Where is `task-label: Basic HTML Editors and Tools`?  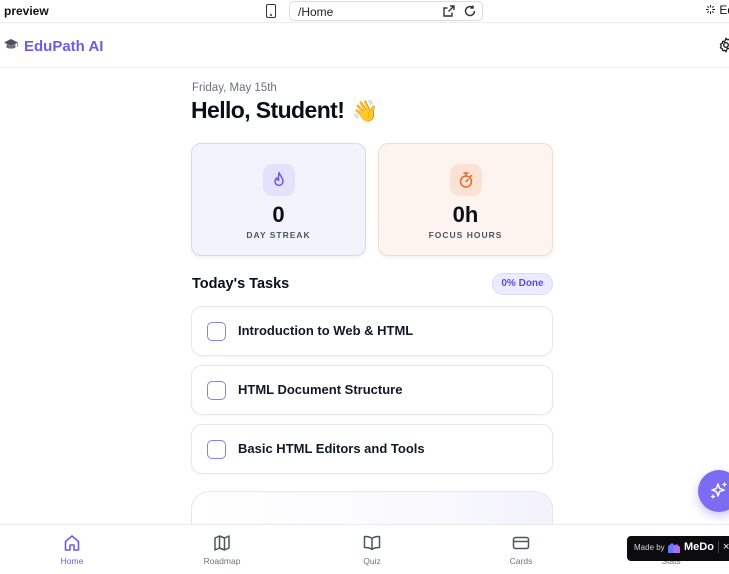 task-label: Basic HTML Editors and Tools is located at coordinates (331, 448).